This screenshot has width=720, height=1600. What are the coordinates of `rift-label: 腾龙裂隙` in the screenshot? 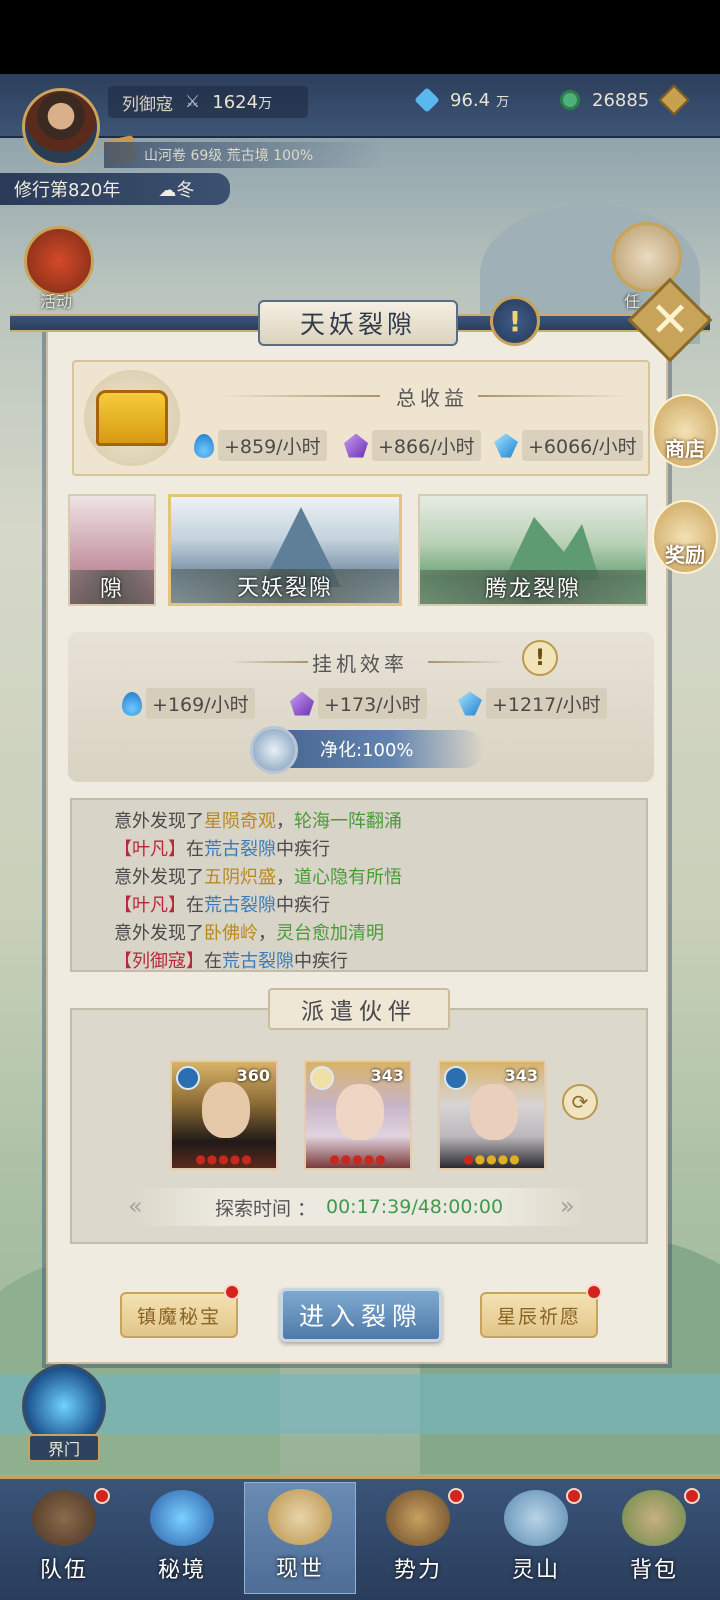 It's located at (533, 587).